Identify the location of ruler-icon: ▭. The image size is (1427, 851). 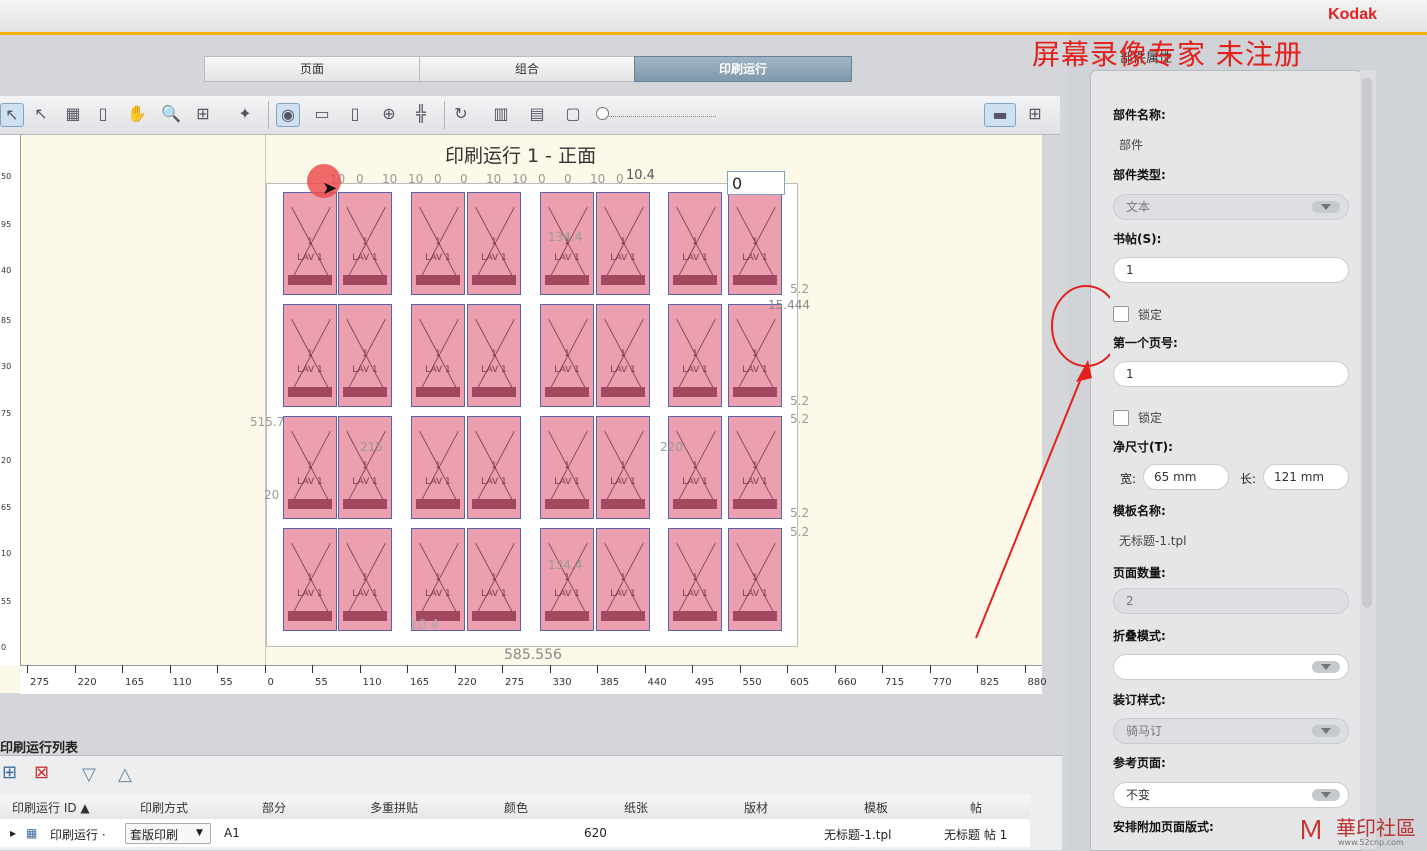
(322, 114).